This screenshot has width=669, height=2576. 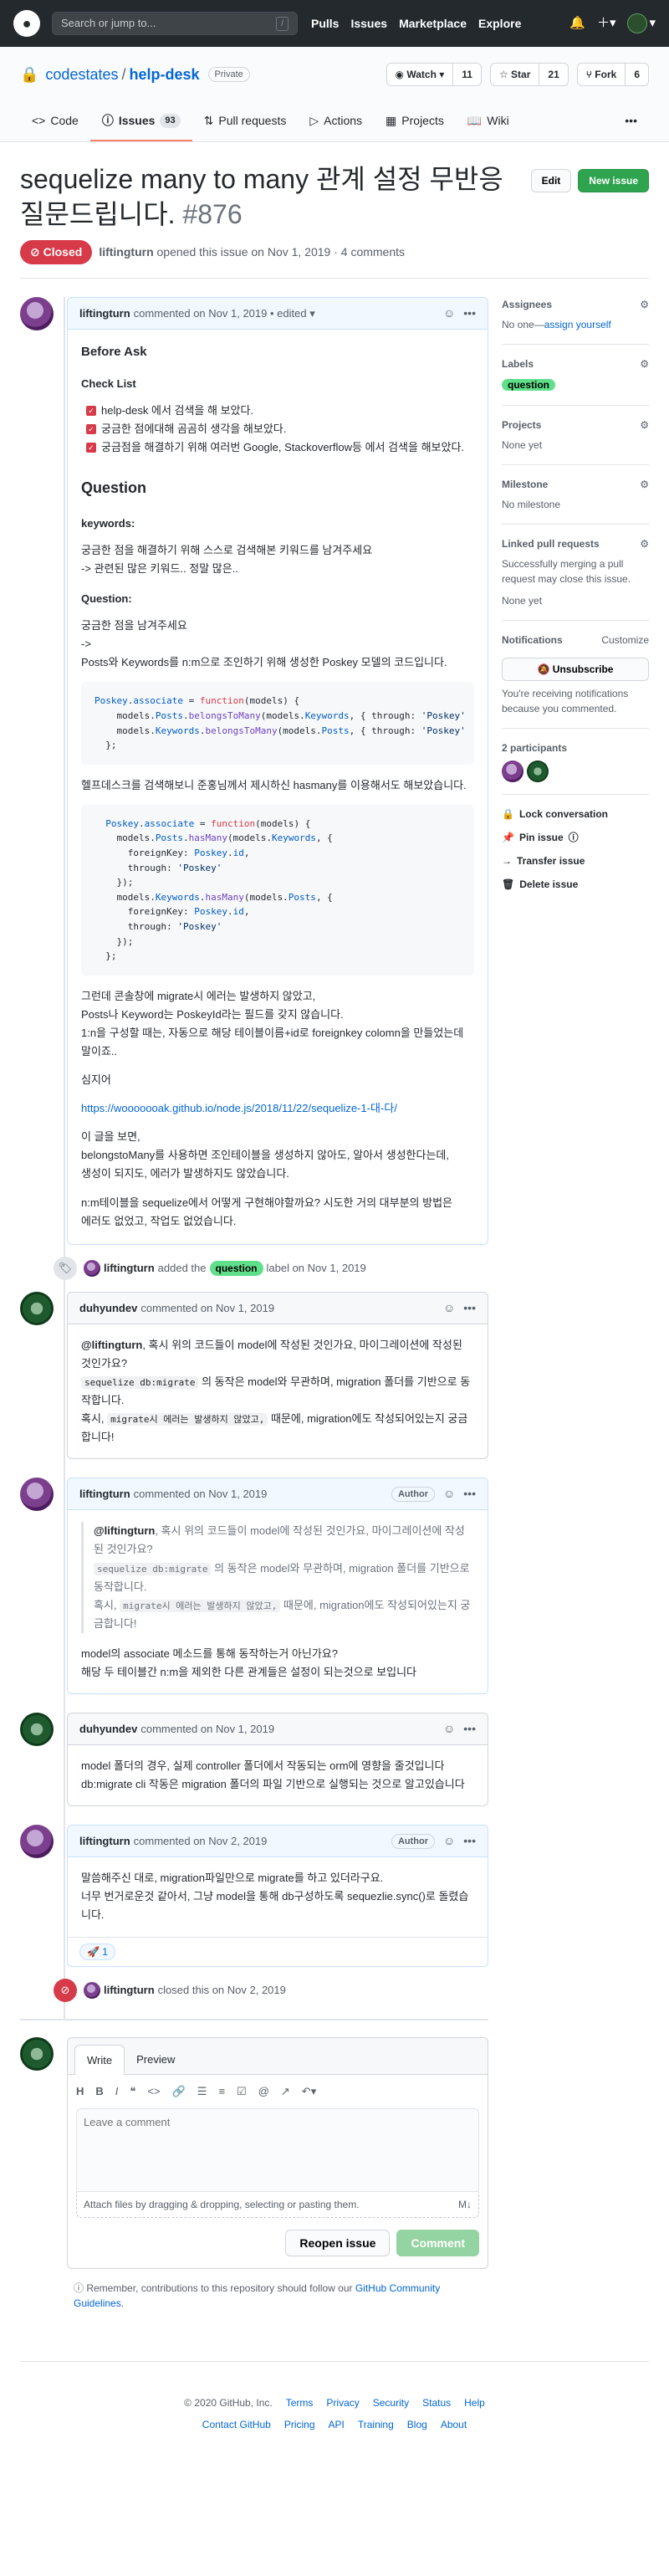 I want to click on footer-blog: Blog, so click(x=417, y=2424).